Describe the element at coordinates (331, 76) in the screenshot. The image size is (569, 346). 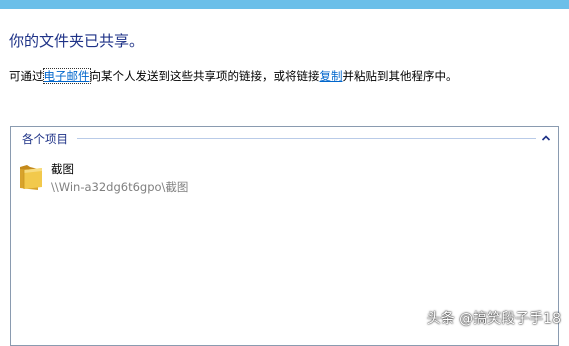
I see `copy-link: 复制` at that location.